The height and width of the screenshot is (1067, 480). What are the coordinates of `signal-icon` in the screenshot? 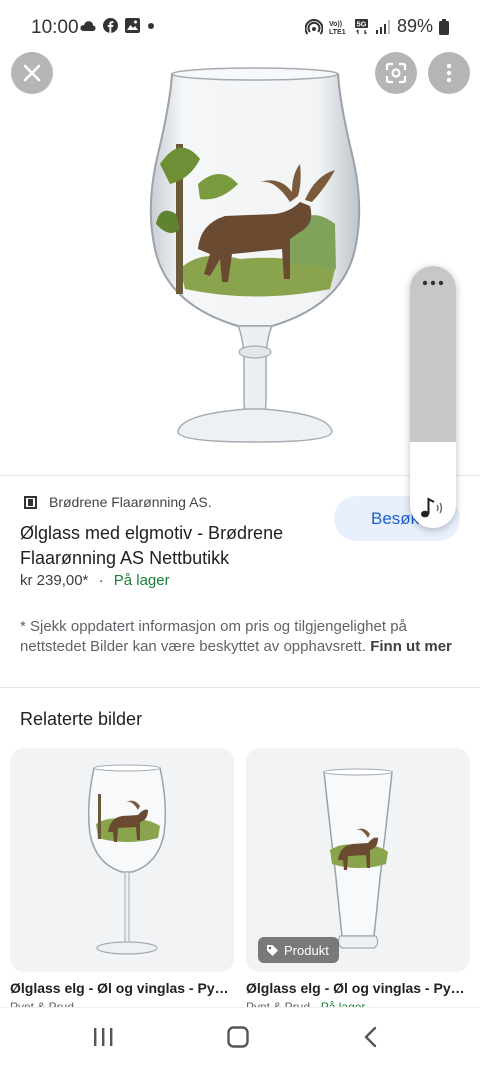 It's located at (382, 26).